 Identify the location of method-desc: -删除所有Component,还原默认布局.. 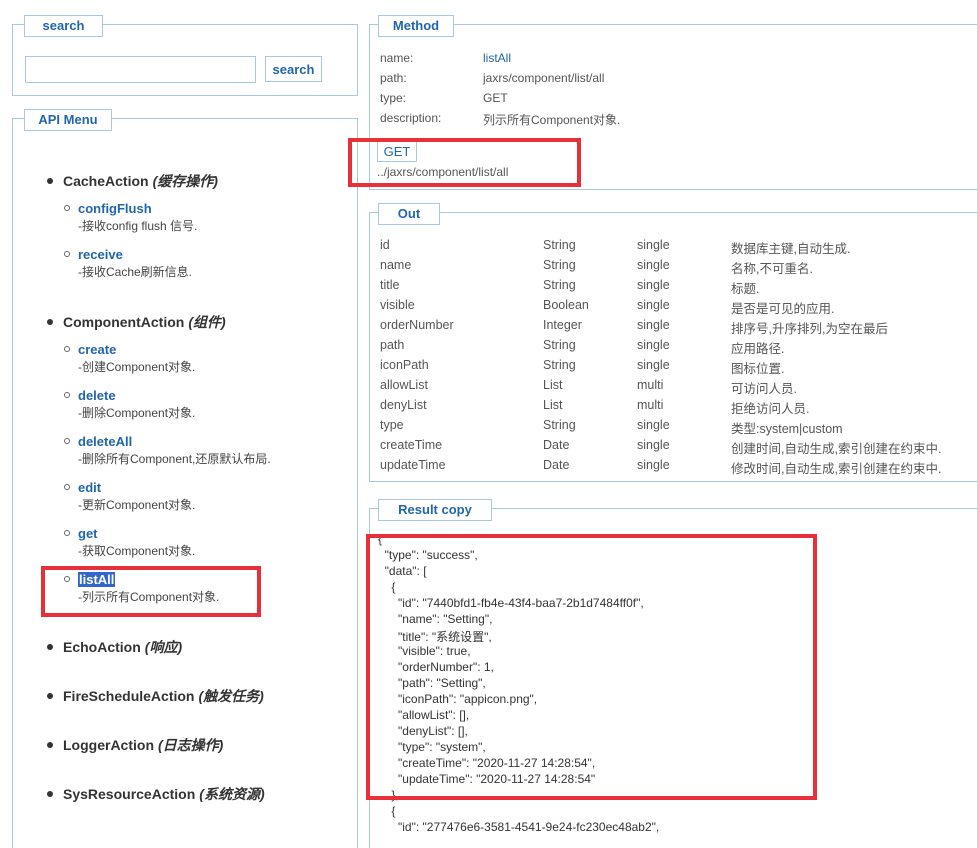
(174, 459).